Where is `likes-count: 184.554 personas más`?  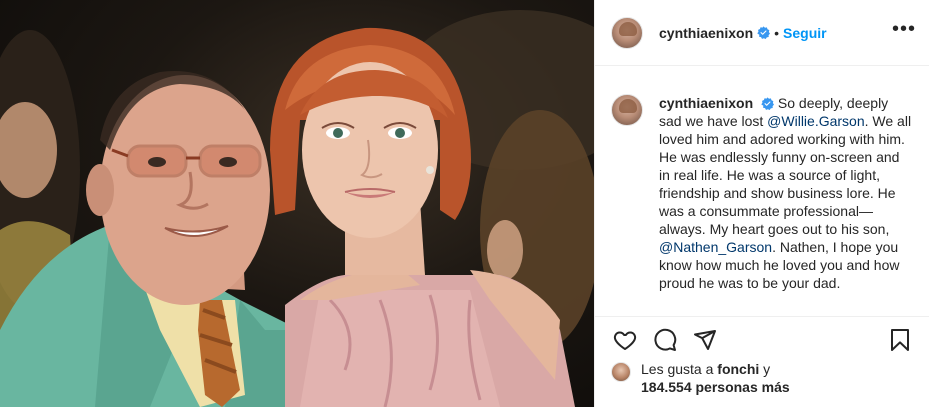 likes-count: 184.554 personas más is located at coordinates (715, 387).